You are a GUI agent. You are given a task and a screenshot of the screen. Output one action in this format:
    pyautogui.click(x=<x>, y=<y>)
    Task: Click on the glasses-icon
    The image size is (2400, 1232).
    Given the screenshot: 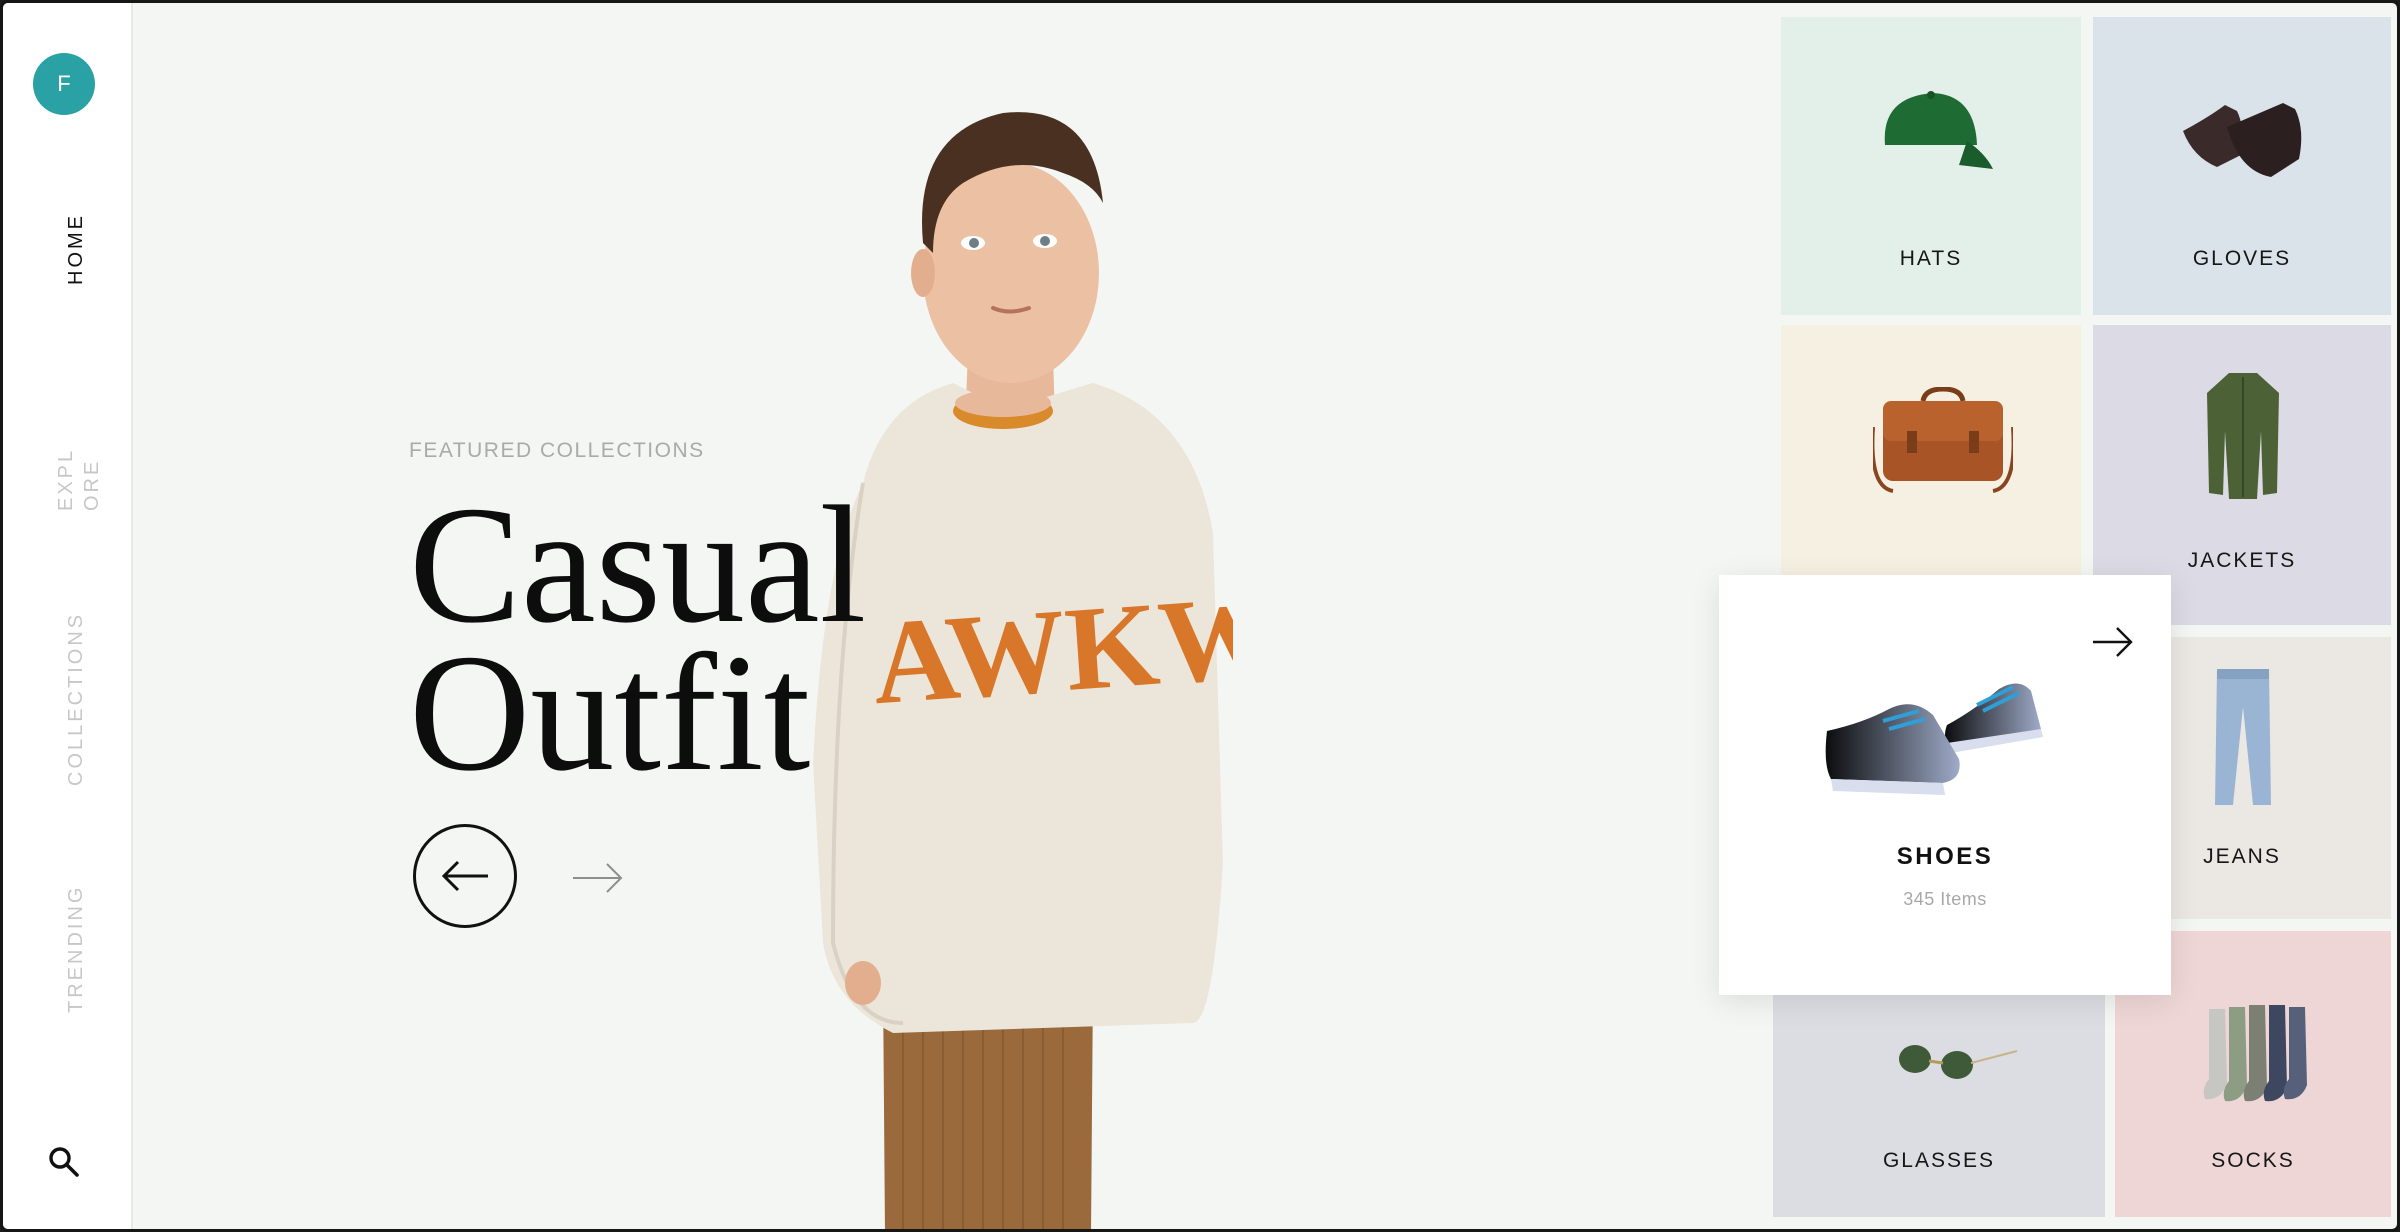 What is the action you would take?
    pyautogui.click(x=1958, y=1062)
    